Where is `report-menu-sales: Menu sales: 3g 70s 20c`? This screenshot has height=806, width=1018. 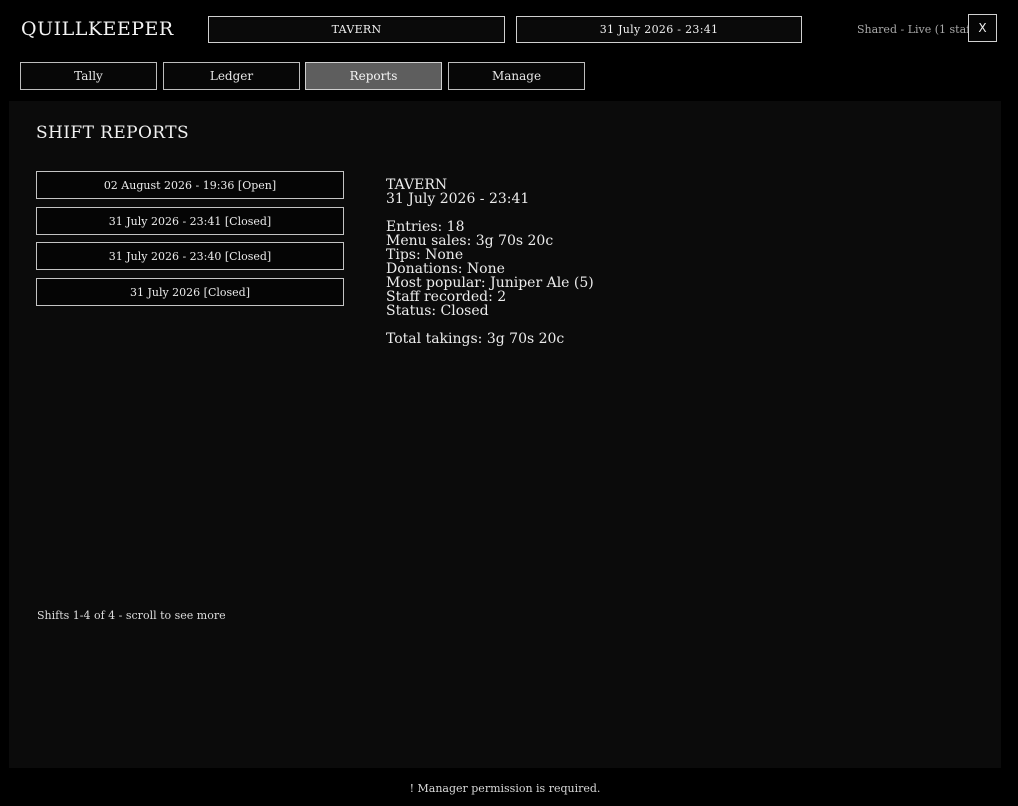
report-menu-sales: Menu sales: 3g 70s 20c is located at coordinates (470, 241).